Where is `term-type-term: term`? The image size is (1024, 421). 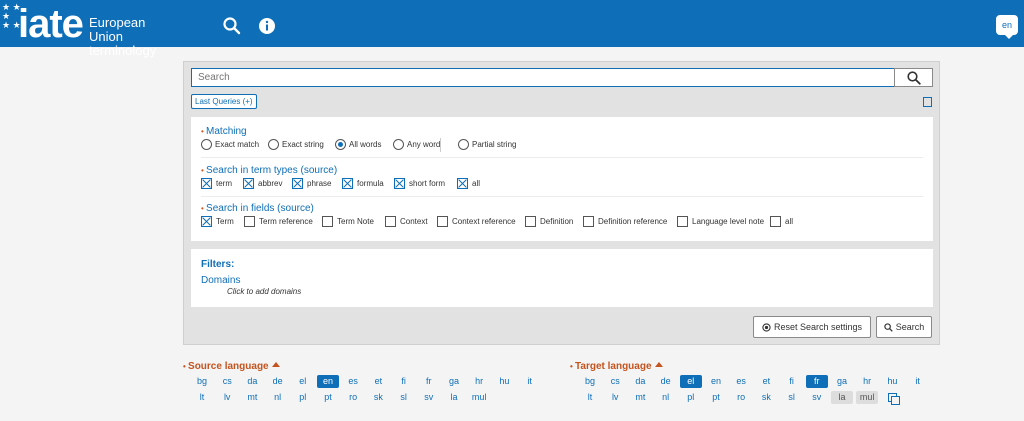
term-type-term: term is located at coordinates (216, 183).